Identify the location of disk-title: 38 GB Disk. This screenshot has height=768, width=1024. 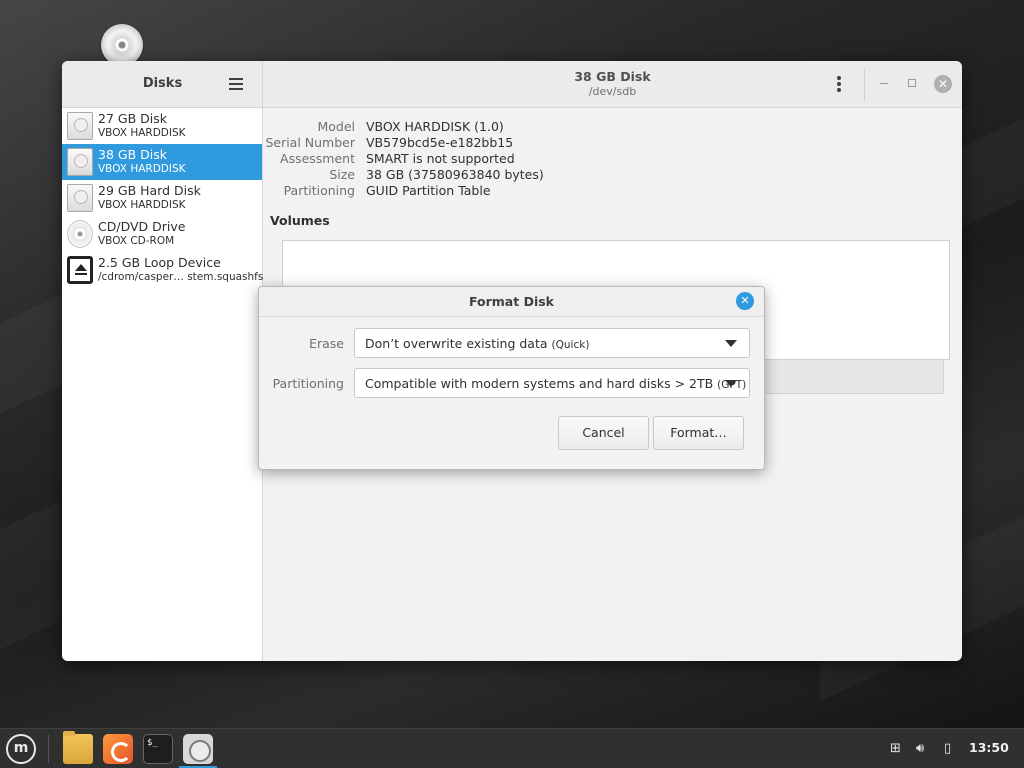
(612, 76).